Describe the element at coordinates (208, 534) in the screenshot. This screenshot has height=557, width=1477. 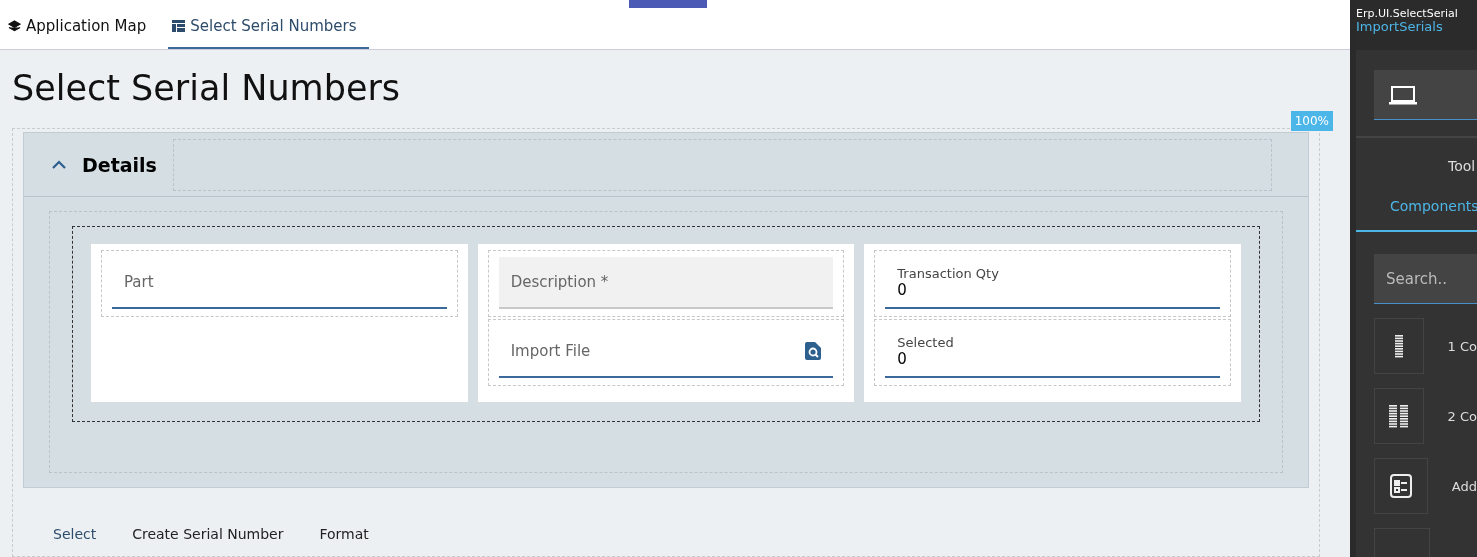
I see `bottom-tab: Create Serial Number` at that location.